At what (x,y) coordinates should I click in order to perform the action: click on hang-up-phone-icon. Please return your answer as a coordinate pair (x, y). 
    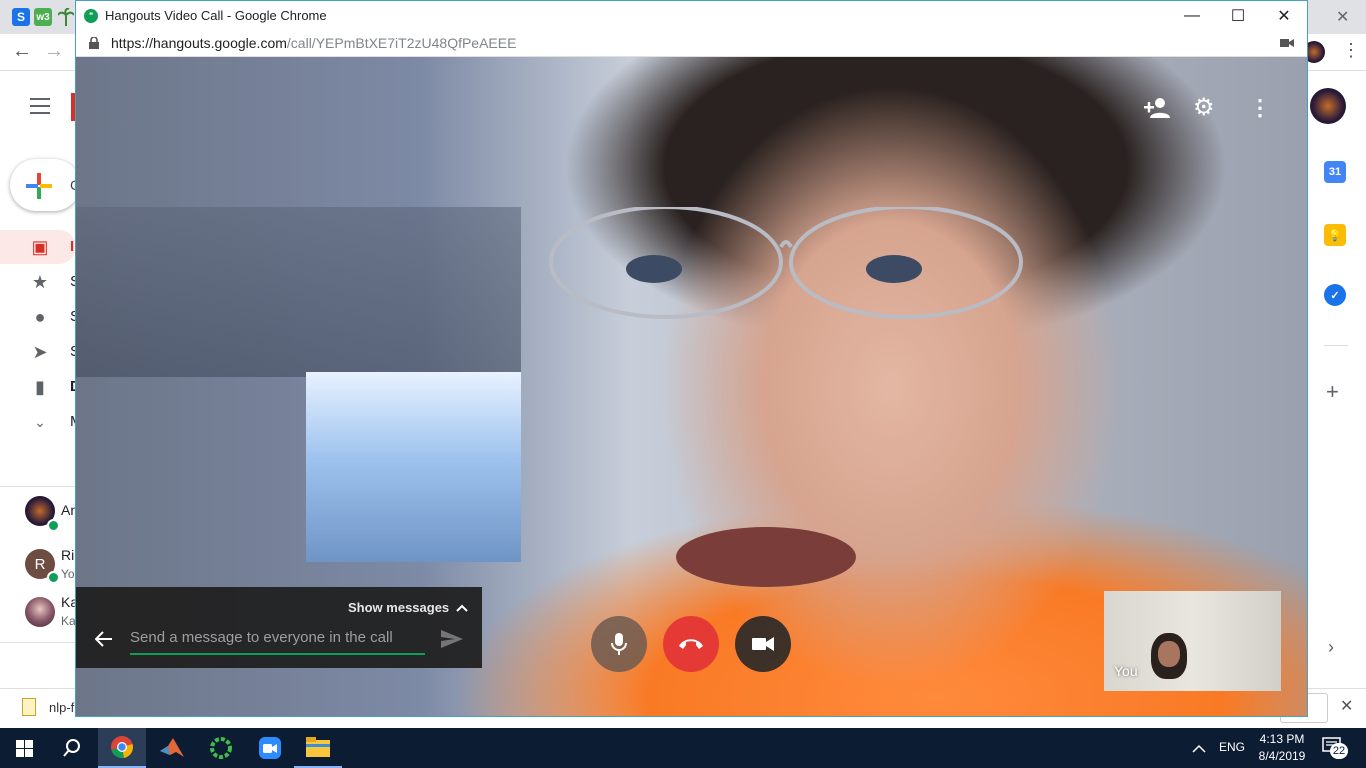
    Looking at the image, I should click on (691, 644).